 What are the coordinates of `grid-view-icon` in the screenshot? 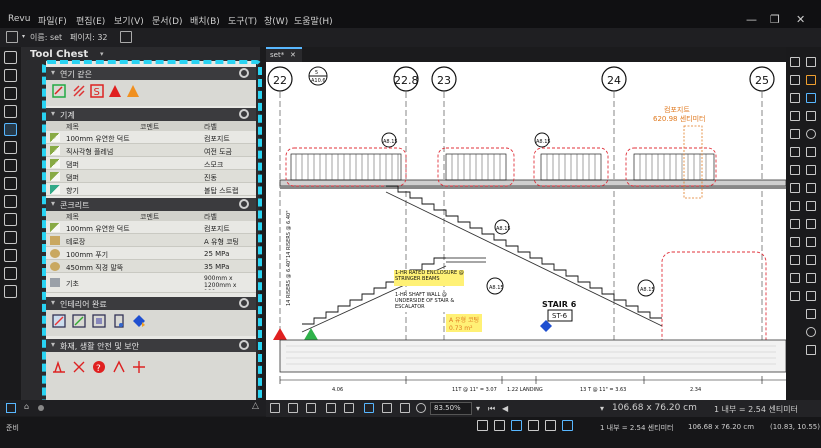 It's located at (311, 408).